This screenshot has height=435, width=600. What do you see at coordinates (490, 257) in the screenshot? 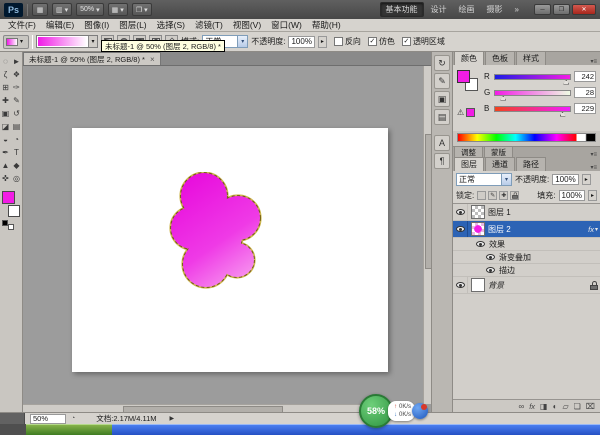
I see `gradient-overlay-visibility-toggle` at bounding box center [490, 257].